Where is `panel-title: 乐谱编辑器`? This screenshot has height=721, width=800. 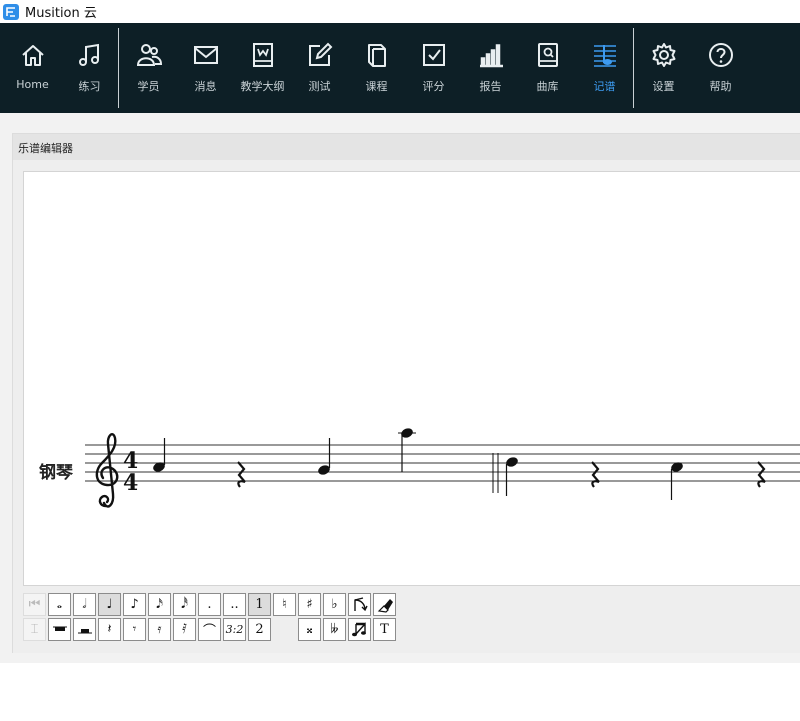
panel-title: 乐谱编辑器 is located at coordinates (45, 148).